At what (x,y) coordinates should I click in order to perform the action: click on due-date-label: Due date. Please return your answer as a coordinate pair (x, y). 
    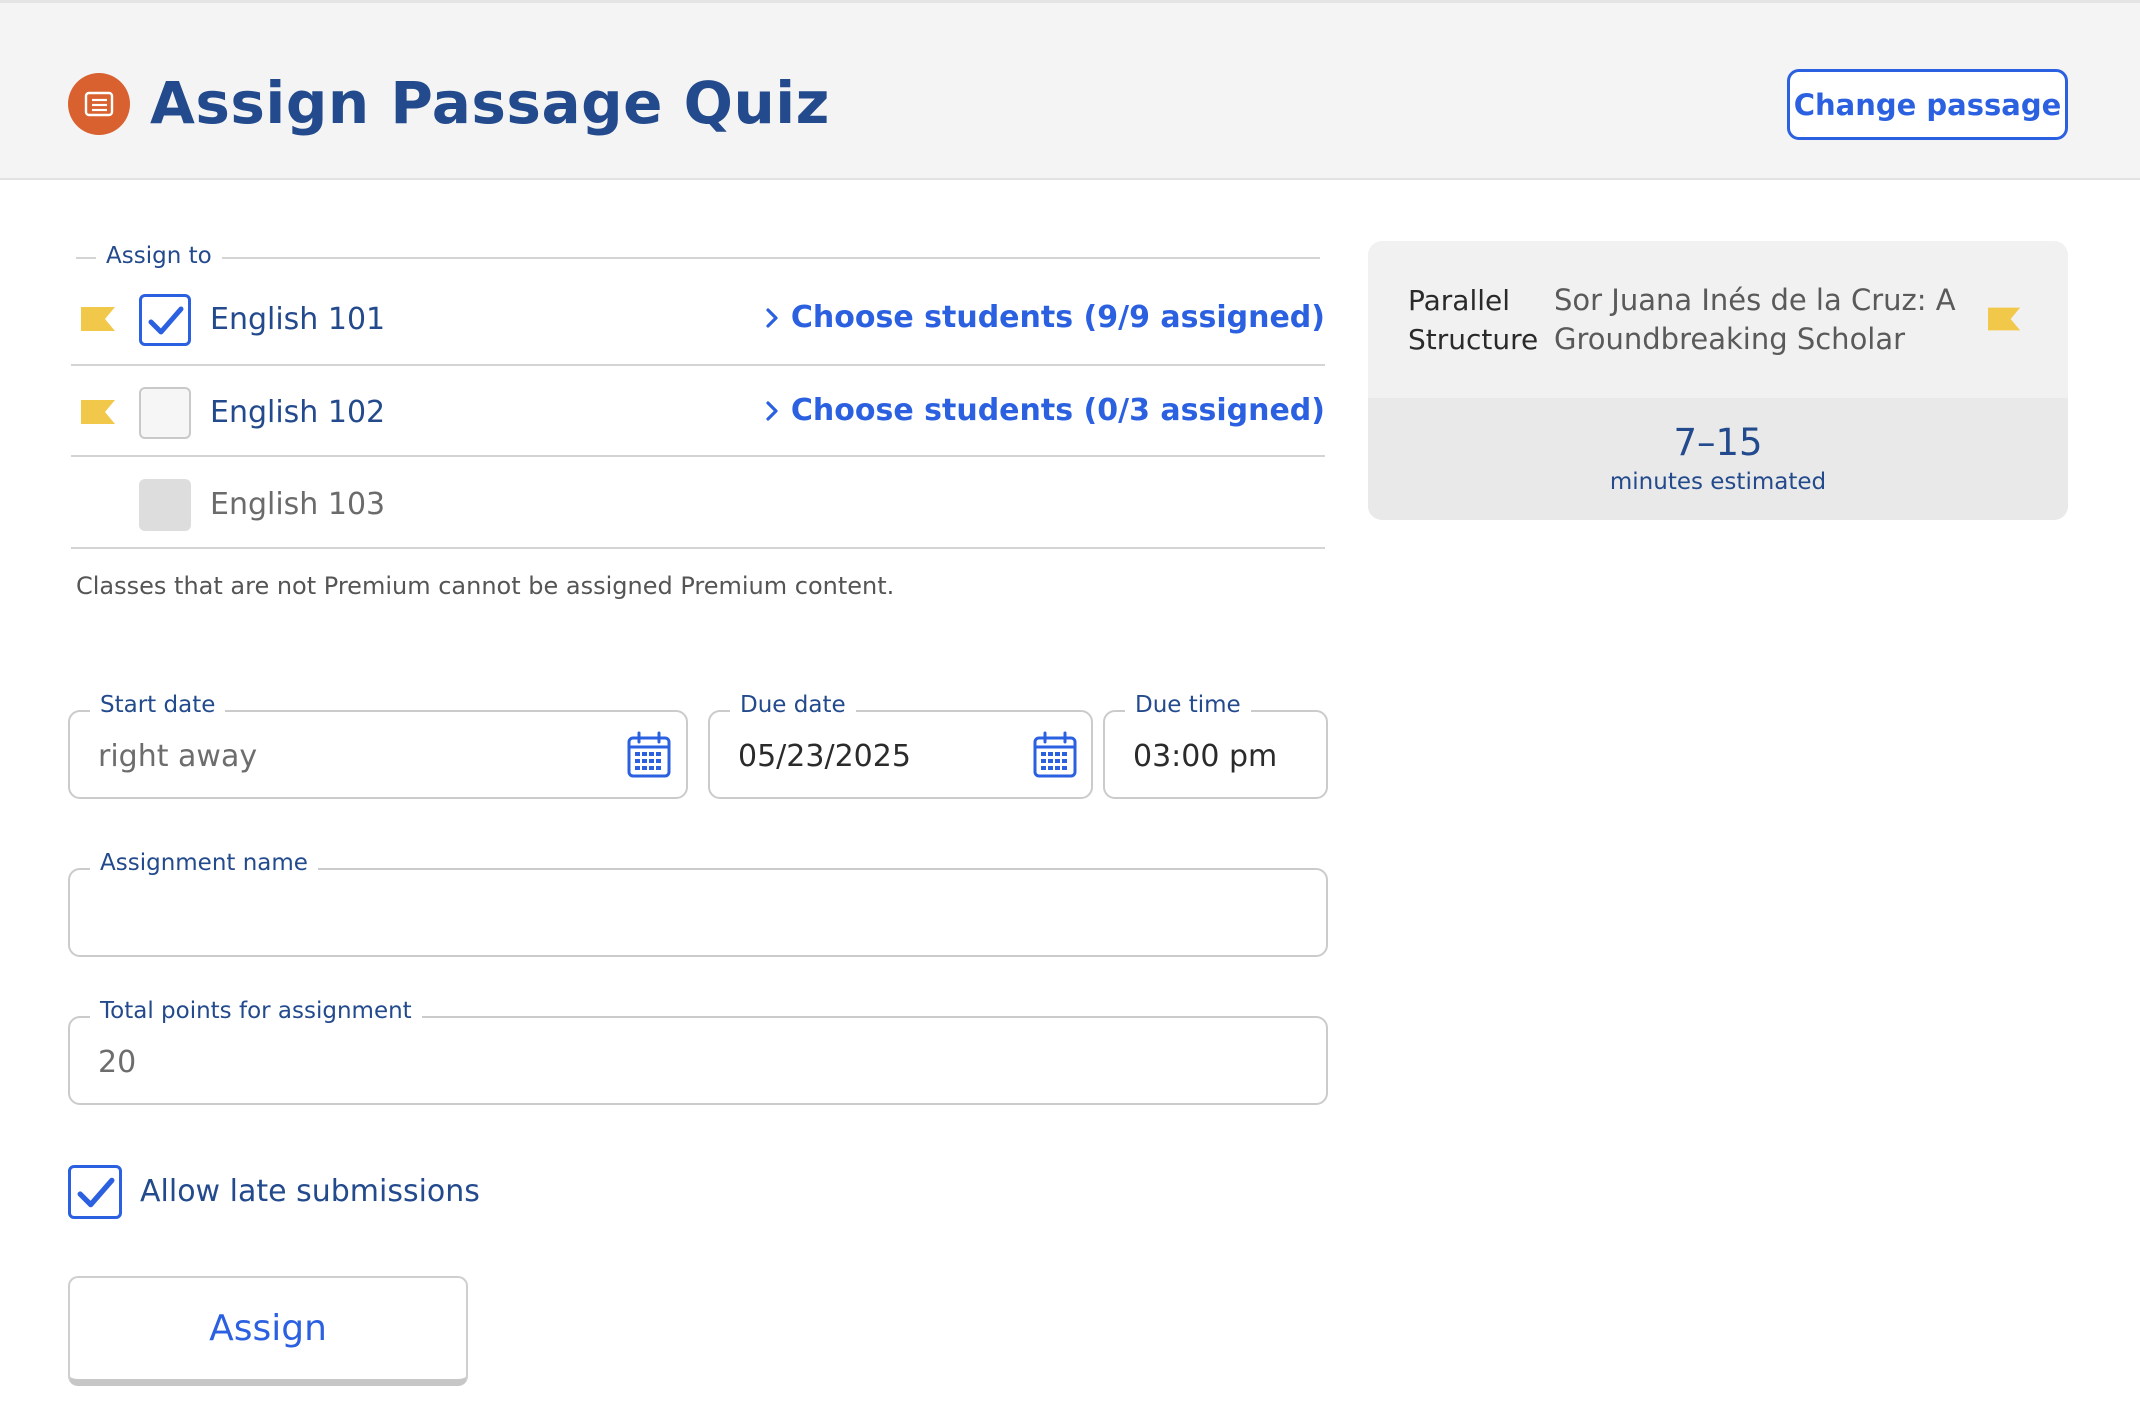
    Looking at the image, I should click on (793, 705).